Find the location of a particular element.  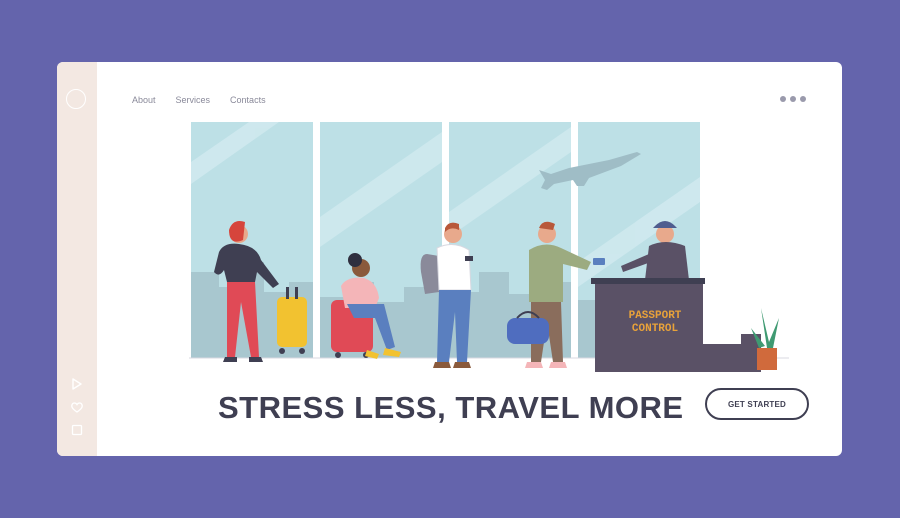

sidebar is located at coordinates (77, 259).